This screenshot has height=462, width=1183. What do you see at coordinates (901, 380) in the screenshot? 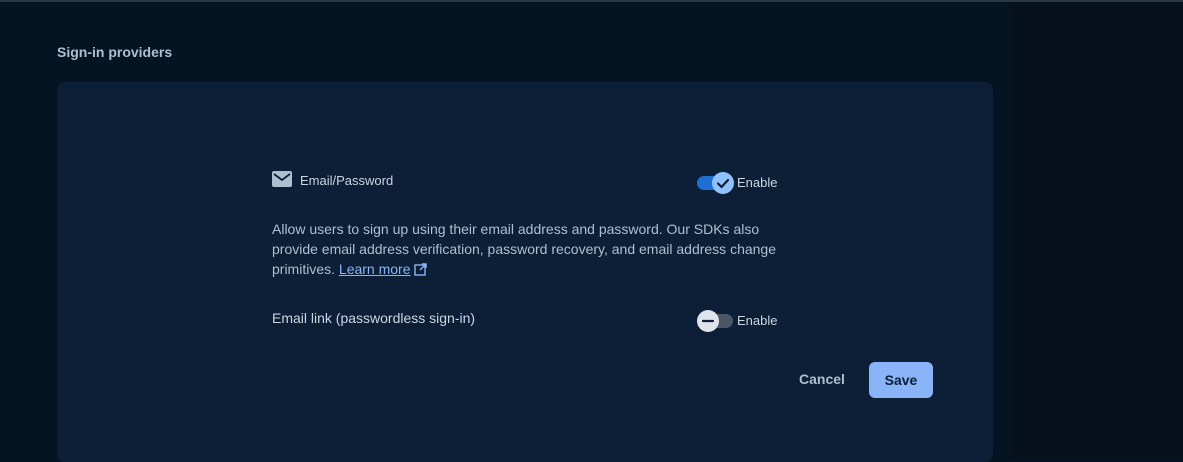
I see `save-button: Save` at bounding box center [901, 380].